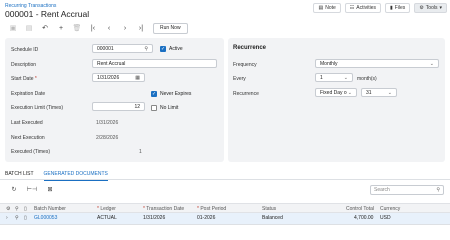 The image size is (450, 240). What do you see at coordinates (245, 65) in the screenshot?
I see `frequency-label: Frequency` at bounding box center [245, 65].